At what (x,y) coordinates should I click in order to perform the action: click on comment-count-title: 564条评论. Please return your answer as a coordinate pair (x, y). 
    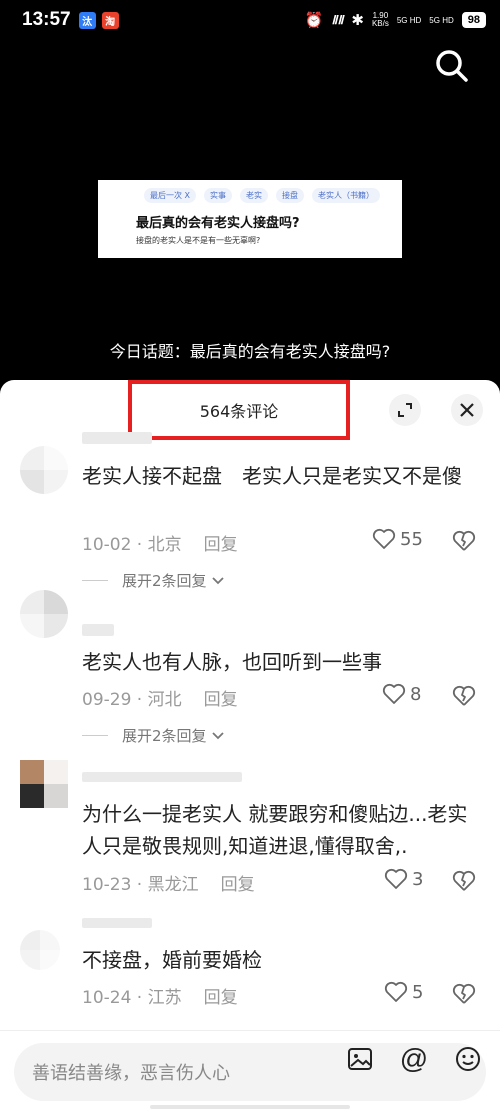
    Looking at the image, I should click on (239, 410).